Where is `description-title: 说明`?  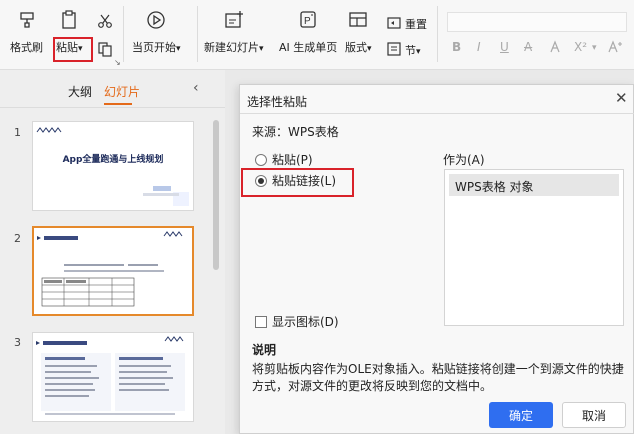
description-title: 说明 is located at coordinates (264, 350).